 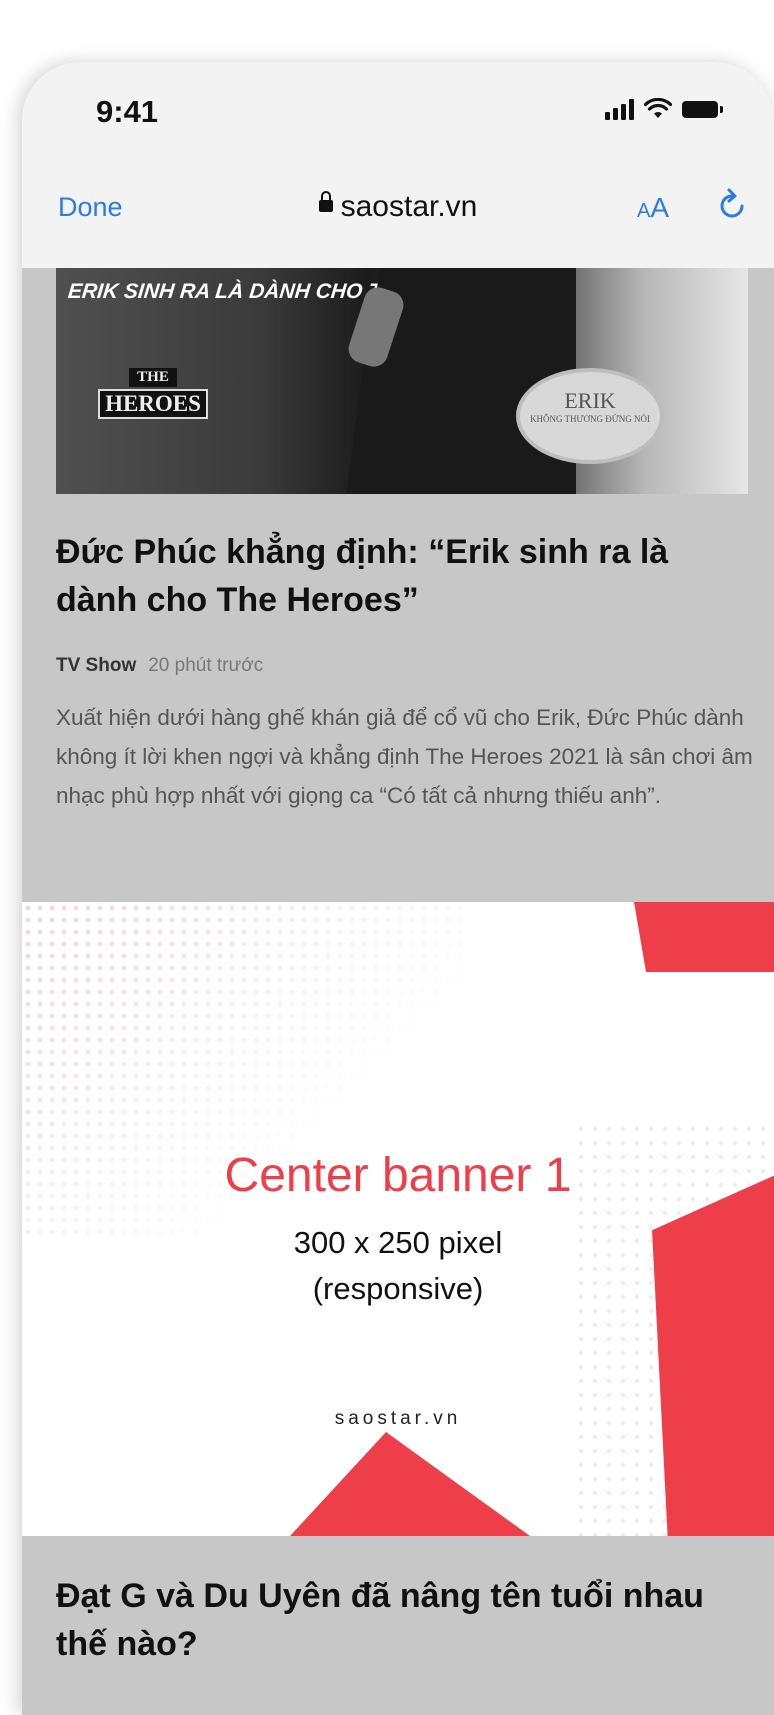 I want to click on fan-sign: ERIK KHÔNG THƯƠNG ĐỪNG NÓI, so click(x=590, y=416).